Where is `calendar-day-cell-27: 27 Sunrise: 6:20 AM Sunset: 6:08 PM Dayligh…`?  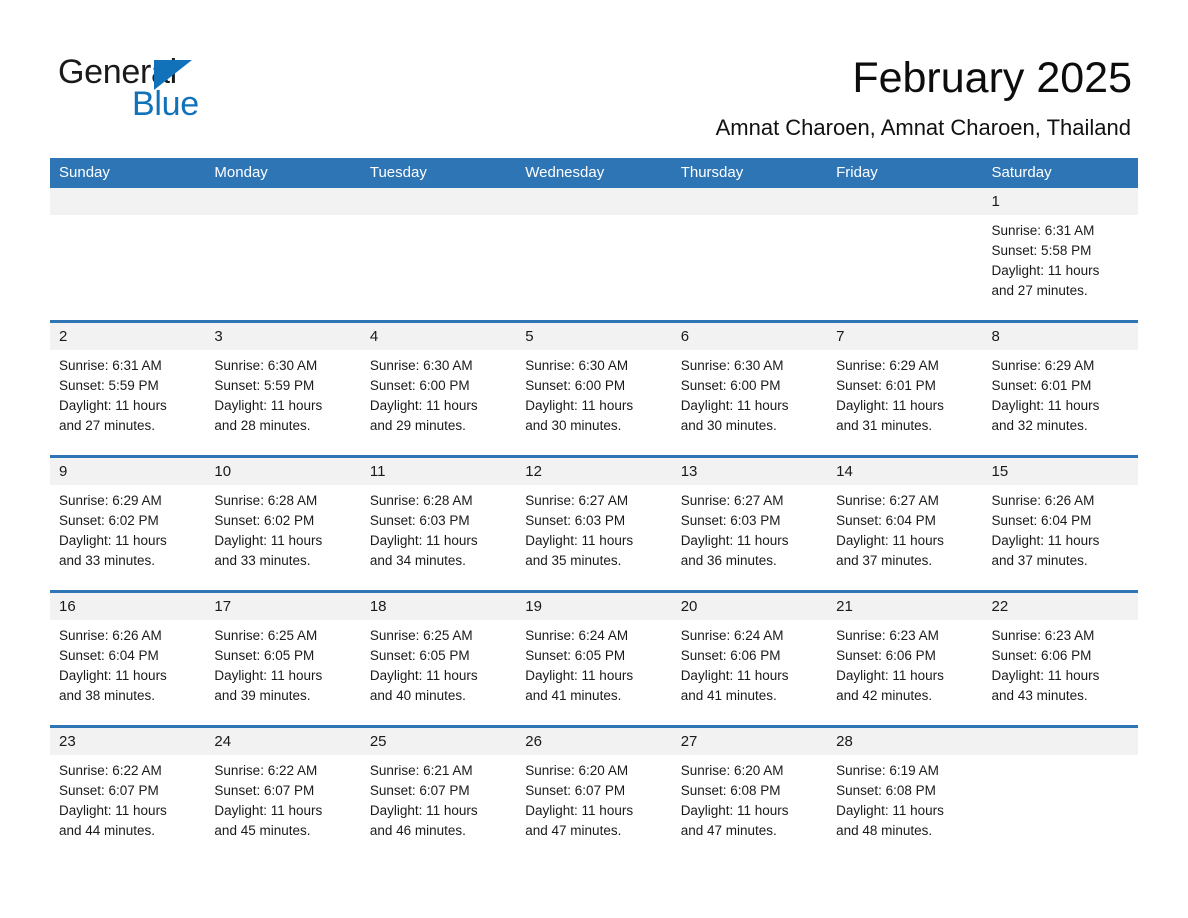
calendar-day-cell-27: 27 Sunrise: 6:20 AM Sunset: 6:08 PM Dayligh… is located at coordinates (749, 794).